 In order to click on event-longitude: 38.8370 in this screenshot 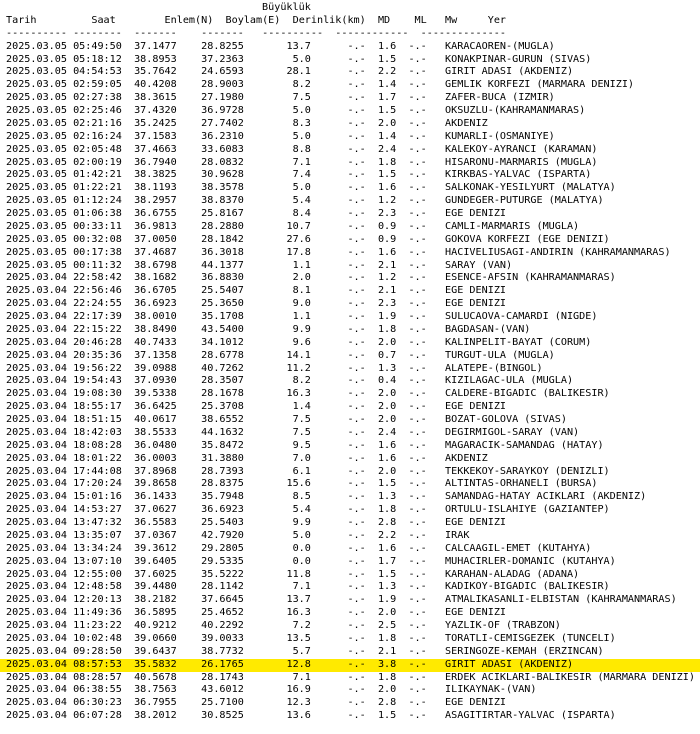, I will do `click(222, 201)`.